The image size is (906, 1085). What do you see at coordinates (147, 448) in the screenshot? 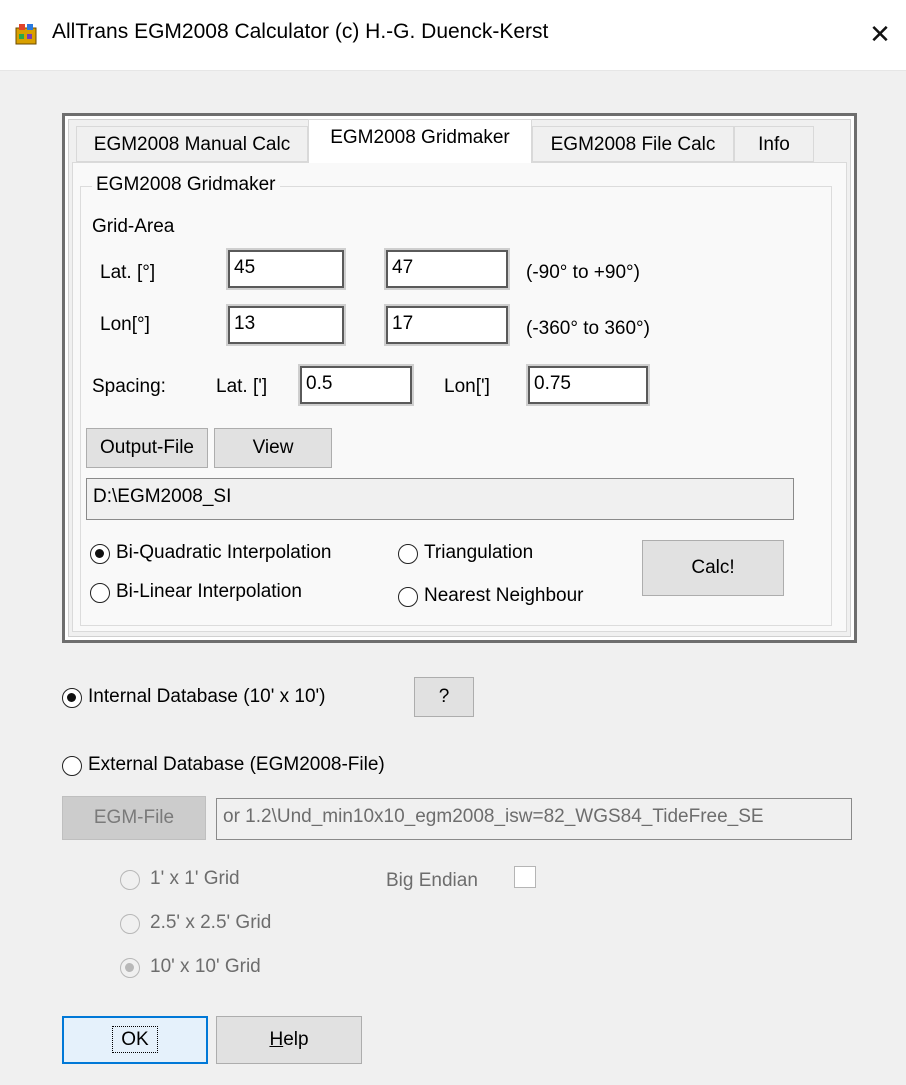
I see `output-file-button: Output-File` at bounding box center [147, 448].